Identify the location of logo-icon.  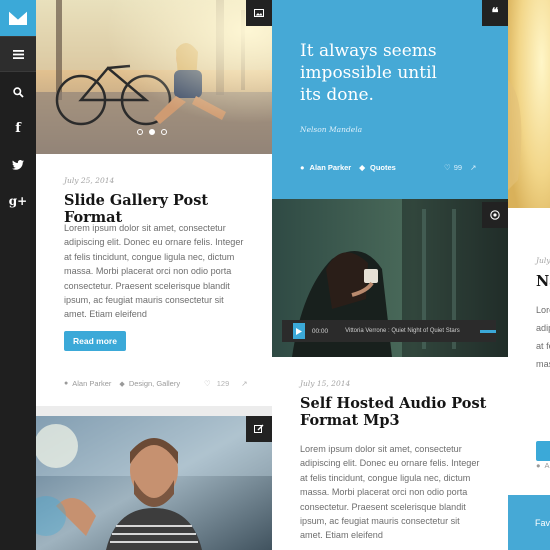
(18, 17).